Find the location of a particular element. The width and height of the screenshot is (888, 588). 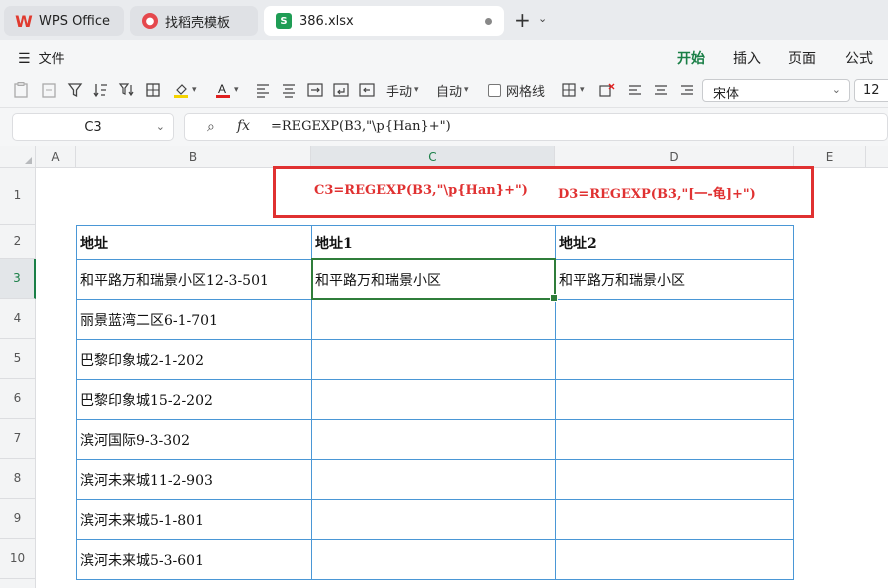

cell-b2: 地址 is located at coordinates (194, 242).